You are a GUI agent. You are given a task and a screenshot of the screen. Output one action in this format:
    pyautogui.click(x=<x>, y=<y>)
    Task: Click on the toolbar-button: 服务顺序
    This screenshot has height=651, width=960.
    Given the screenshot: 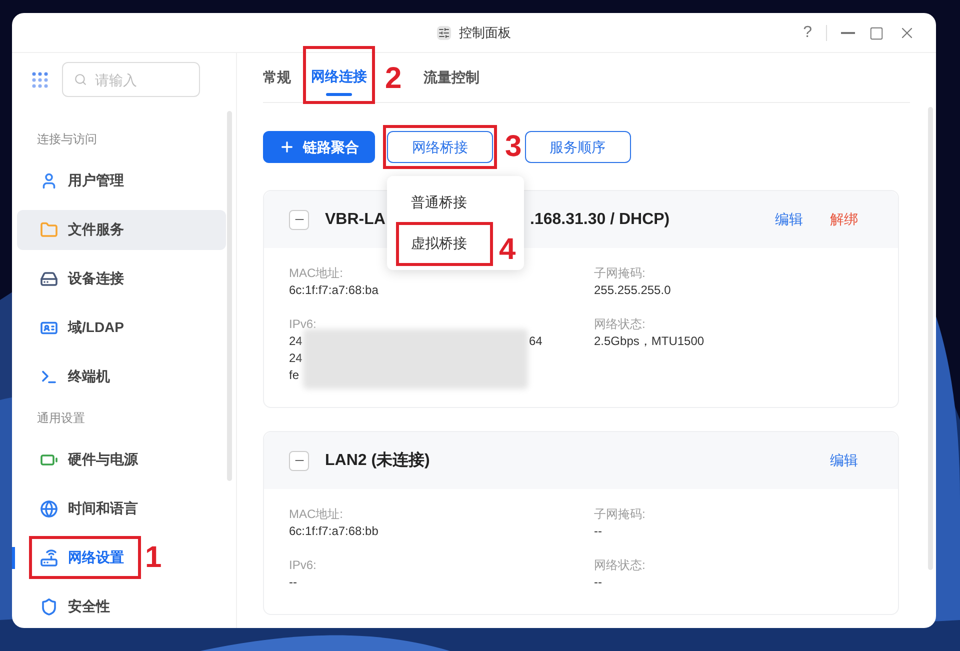 What is the action you would take?
    pyautogui.click(x=577, y=147)
    